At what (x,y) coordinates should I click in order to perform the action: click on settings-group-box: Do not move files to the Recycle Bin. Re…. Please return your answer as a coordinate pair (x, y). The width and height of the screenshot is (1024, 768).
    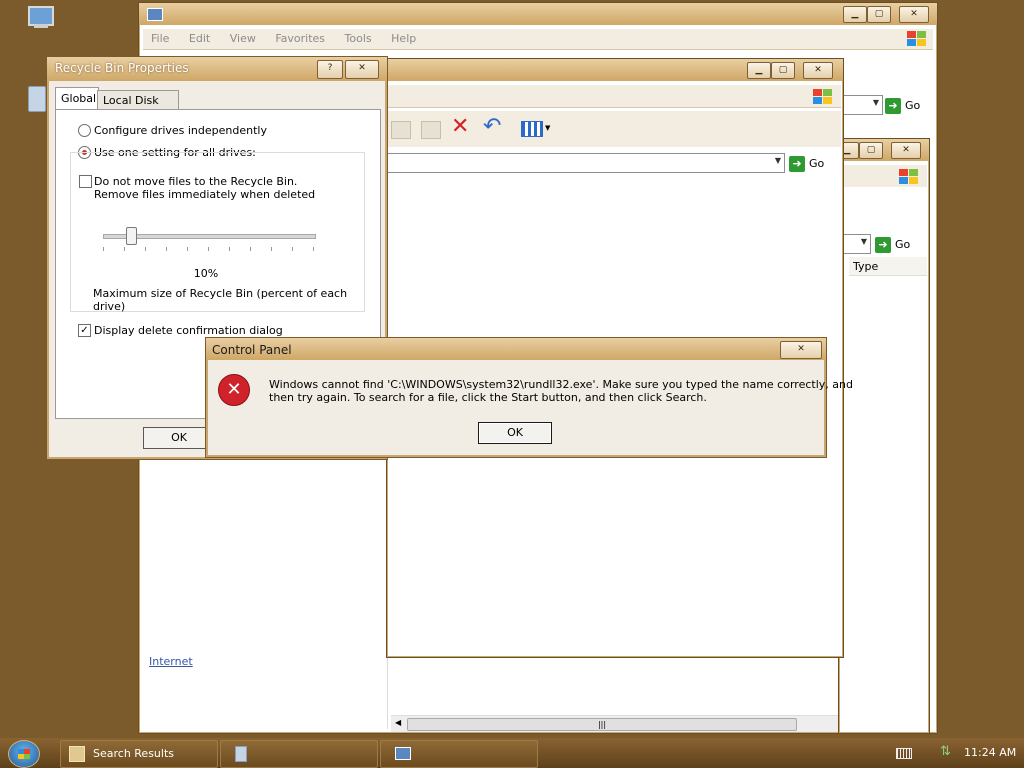
    Looking at the image, I should click on (217, 232).